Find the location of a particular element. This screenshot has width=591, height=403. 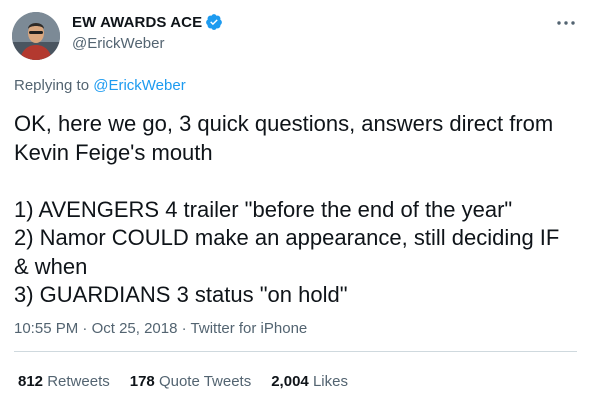

tweet-source: Twitter for iPhone is located at coordinates (249, 328).